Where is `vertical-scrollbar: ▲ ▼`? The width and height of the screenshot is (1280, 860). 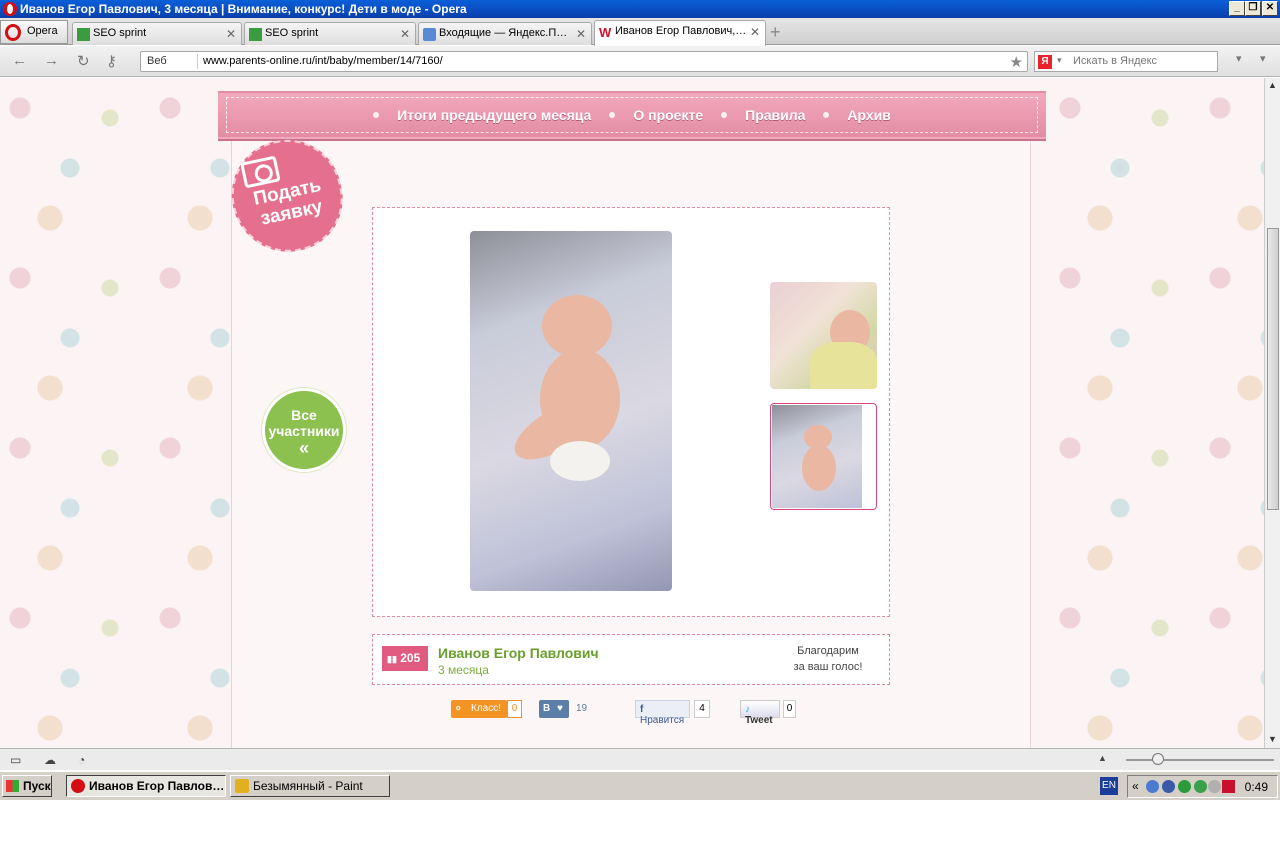 vertical-scrollbar: ▲ ▼ is located at coordinates (1272, 413).